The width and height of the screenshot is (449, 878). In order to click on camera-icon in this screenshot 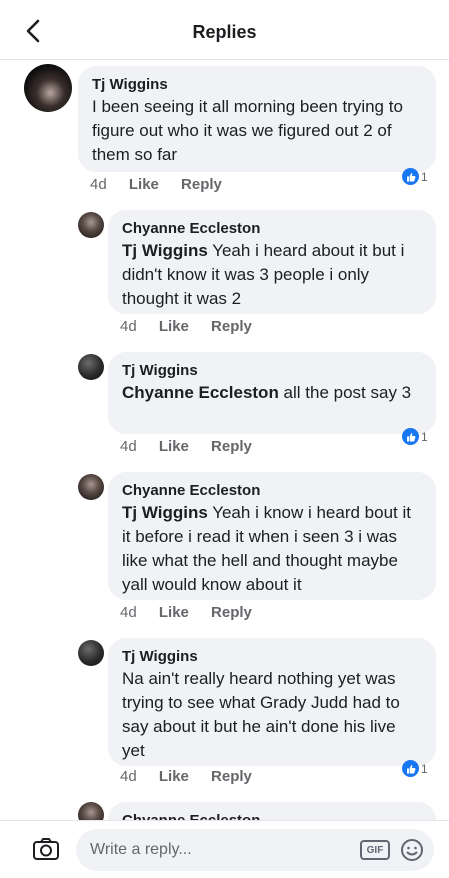, I will do `click(46, 849)`.